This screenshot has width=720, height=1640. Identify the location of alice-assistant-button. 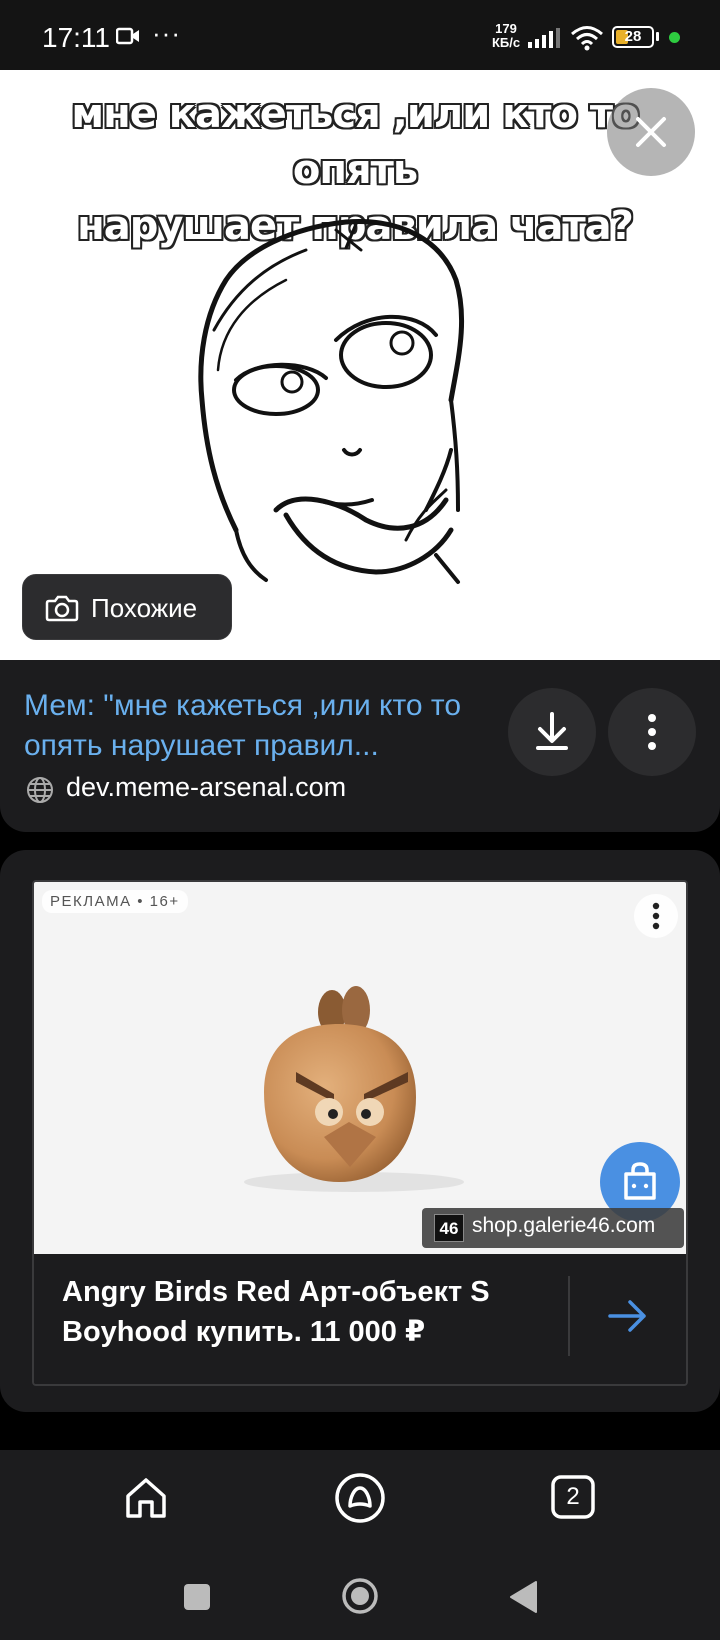
(360, 1500).